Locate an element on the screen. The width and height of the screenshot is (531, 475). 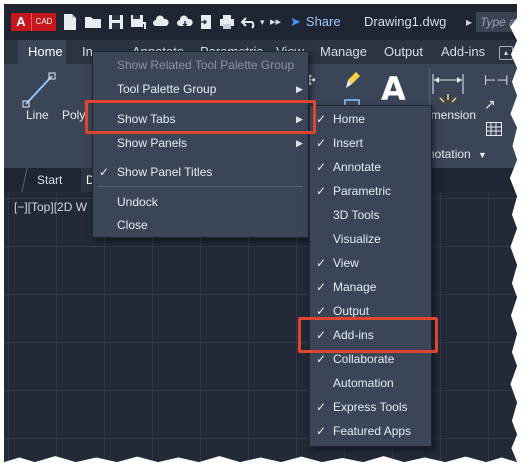
menu-item-show-panel-titles: ✓ Show Panel Titles is located at coordinates (200, 172).